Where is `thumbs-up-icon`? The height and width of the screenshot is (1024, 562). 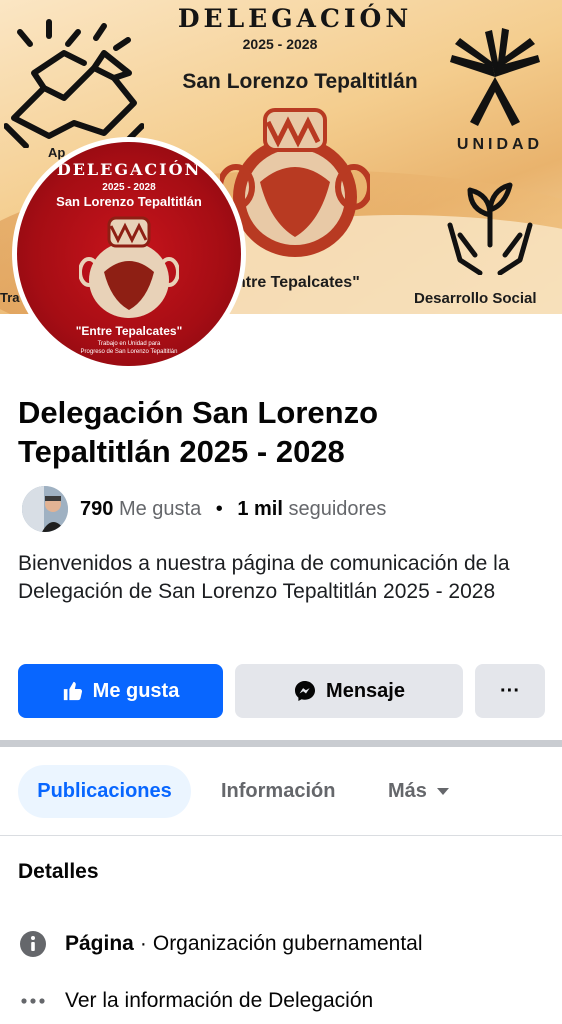 thumbs-up-icon is located at coordinates (72, 691).